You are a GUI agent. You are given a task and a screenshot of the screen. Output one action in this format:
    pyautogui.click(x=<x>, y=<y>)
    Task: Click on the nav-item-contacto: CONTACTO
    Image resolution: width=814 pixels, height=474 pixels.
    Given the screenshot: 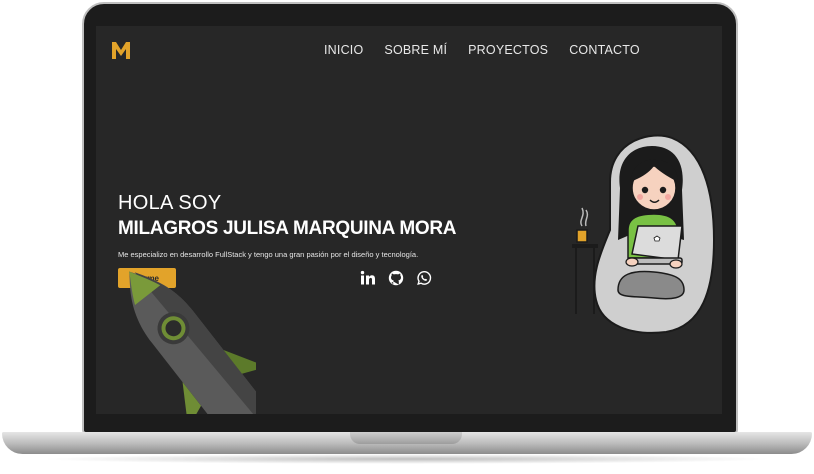 What is the action you would take?
    pyautogui.click(x=604, y=50)
    